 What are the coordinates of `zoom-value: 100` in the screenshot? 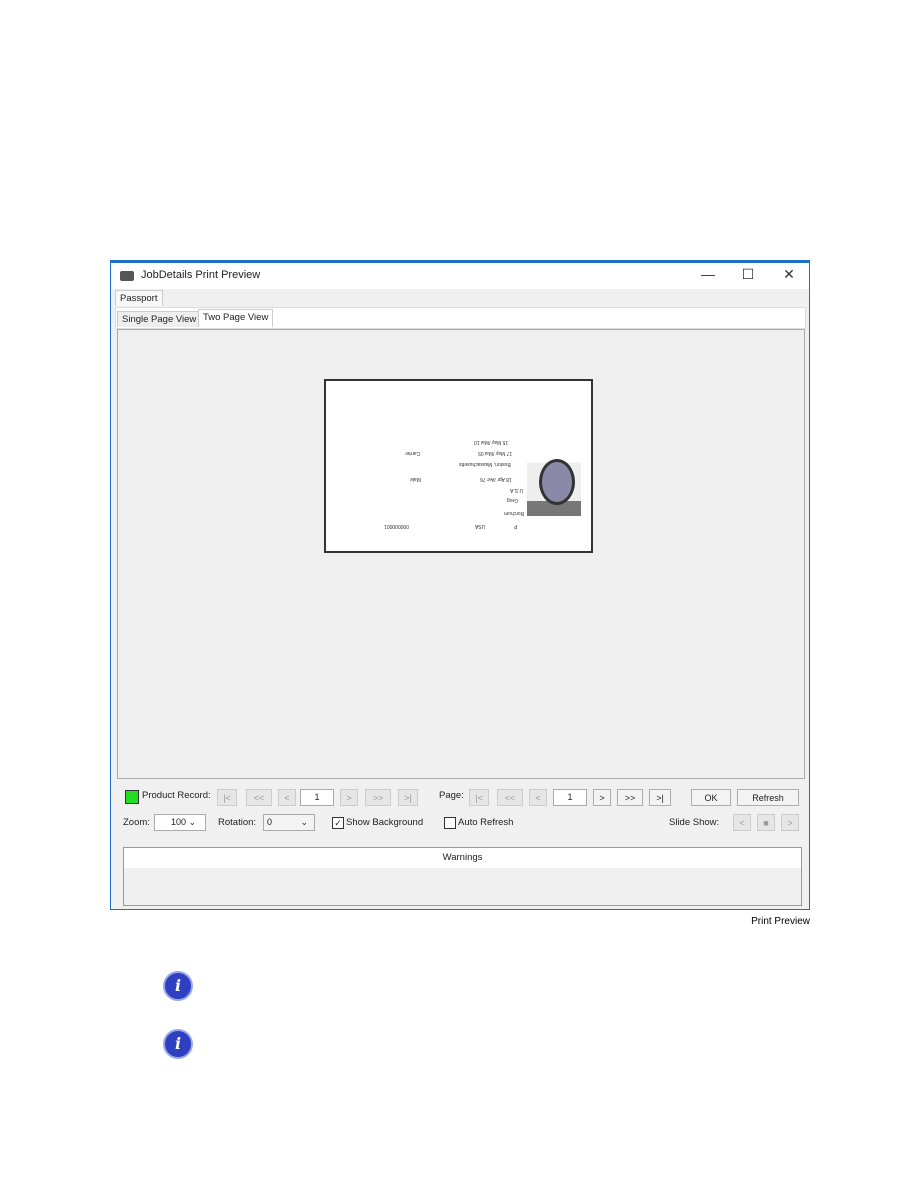 It's located at (179, 822).